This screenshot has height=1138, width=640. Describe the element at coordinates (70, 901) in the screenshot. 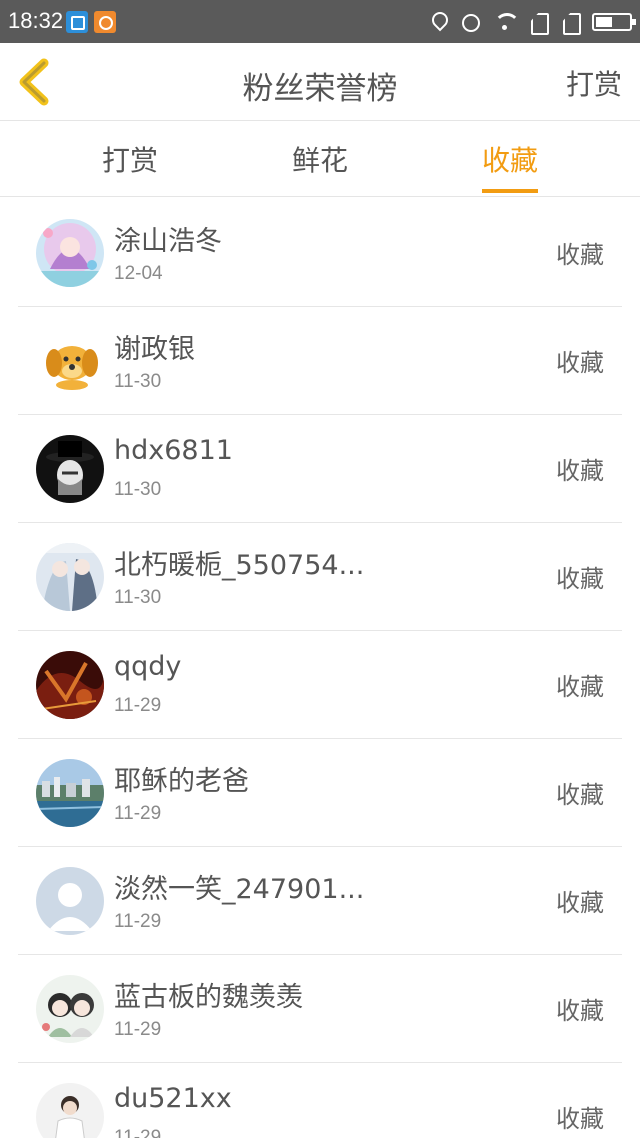

I see `default-user-avatar` at that location.